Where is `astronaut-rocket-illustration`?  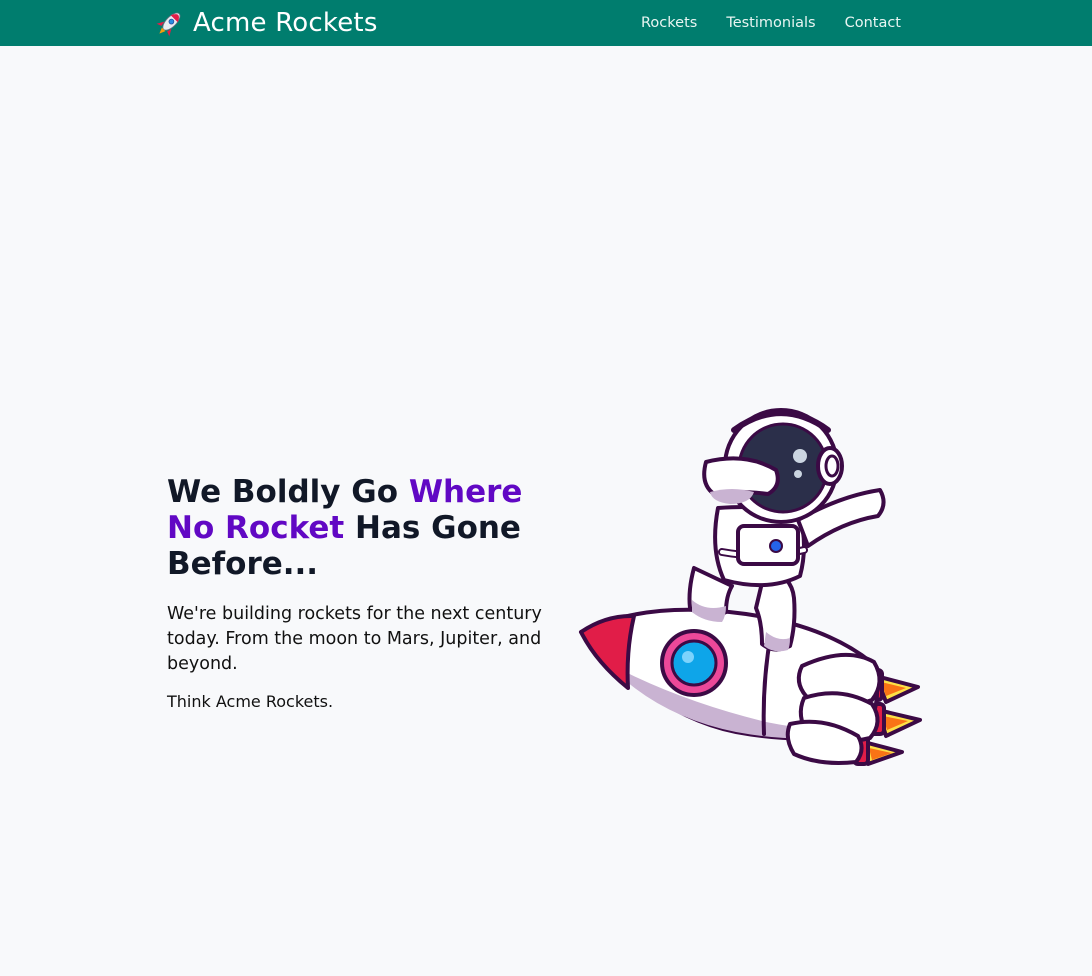 astronaut-rocket-illustration is located at coordinates (750, 587).